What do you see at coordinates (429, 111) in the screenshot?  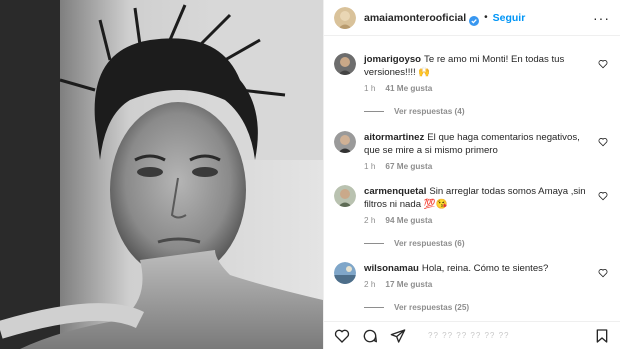 I see `view-replies-label: Ver respuestas (4)` at bounding box center [429, 111].